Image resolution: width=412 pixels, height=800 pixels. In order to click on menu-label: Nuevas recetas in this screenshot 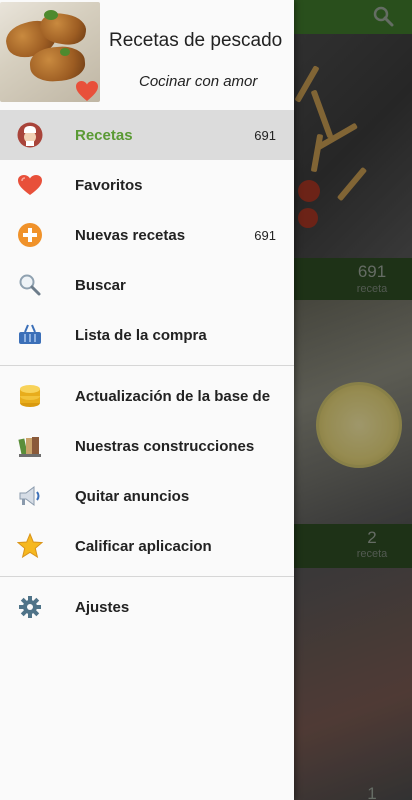, I will do `click(130, 235)`.